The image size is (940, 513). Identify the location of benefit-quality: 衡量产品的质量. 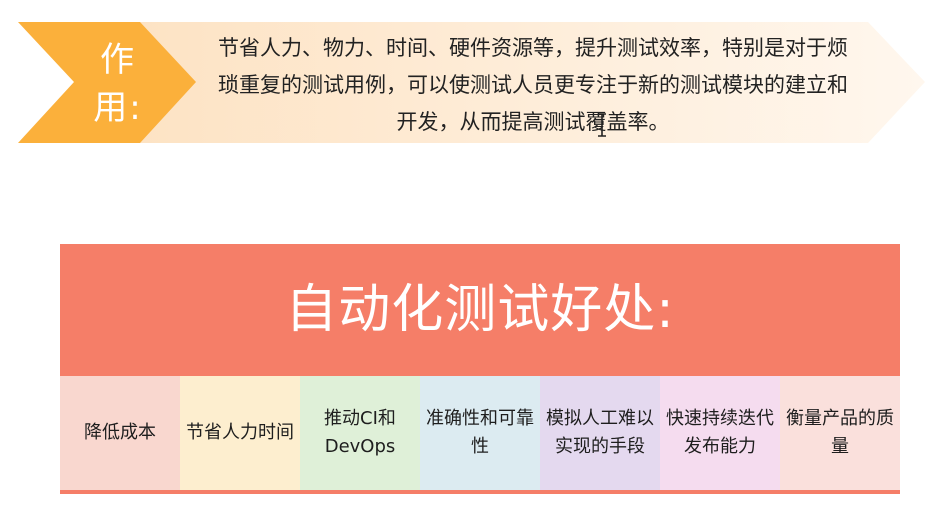
(840, 433).